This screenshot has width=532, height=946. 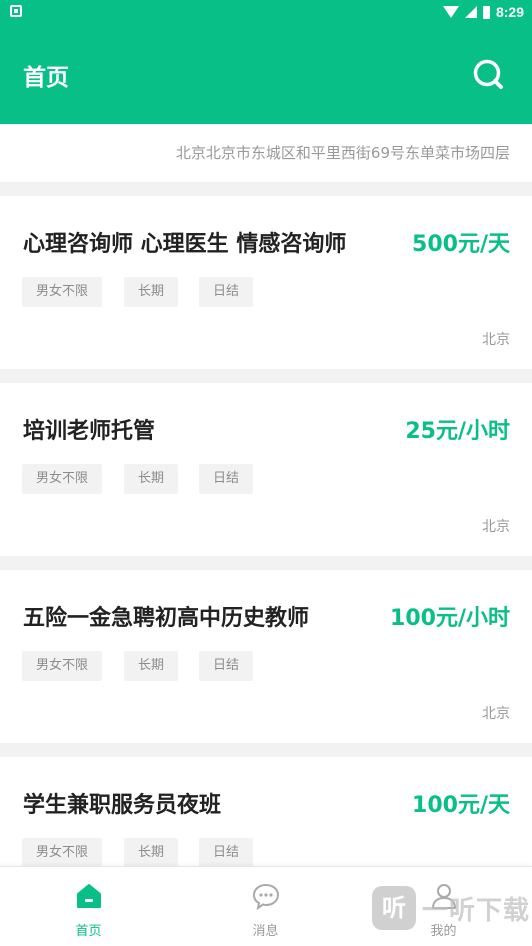 I want to click on watermark: 听 一听下载, so click(x=452, y=913).